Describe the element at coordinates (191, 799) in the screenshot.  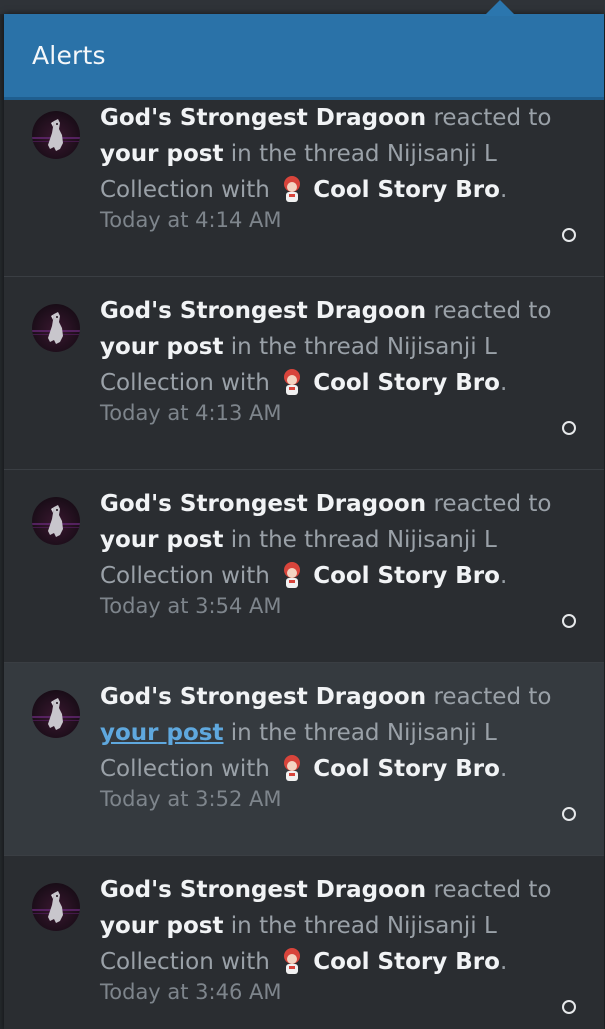
I see `alert-timestamp: Today at 3:52 AM` at that location.